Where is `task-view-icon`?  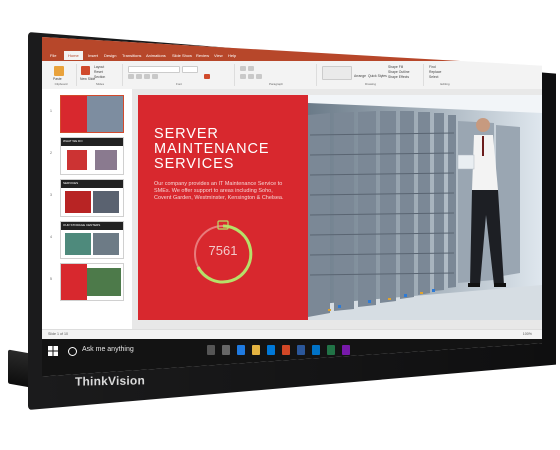
task-view-icon is located at coordinates (226, 350).